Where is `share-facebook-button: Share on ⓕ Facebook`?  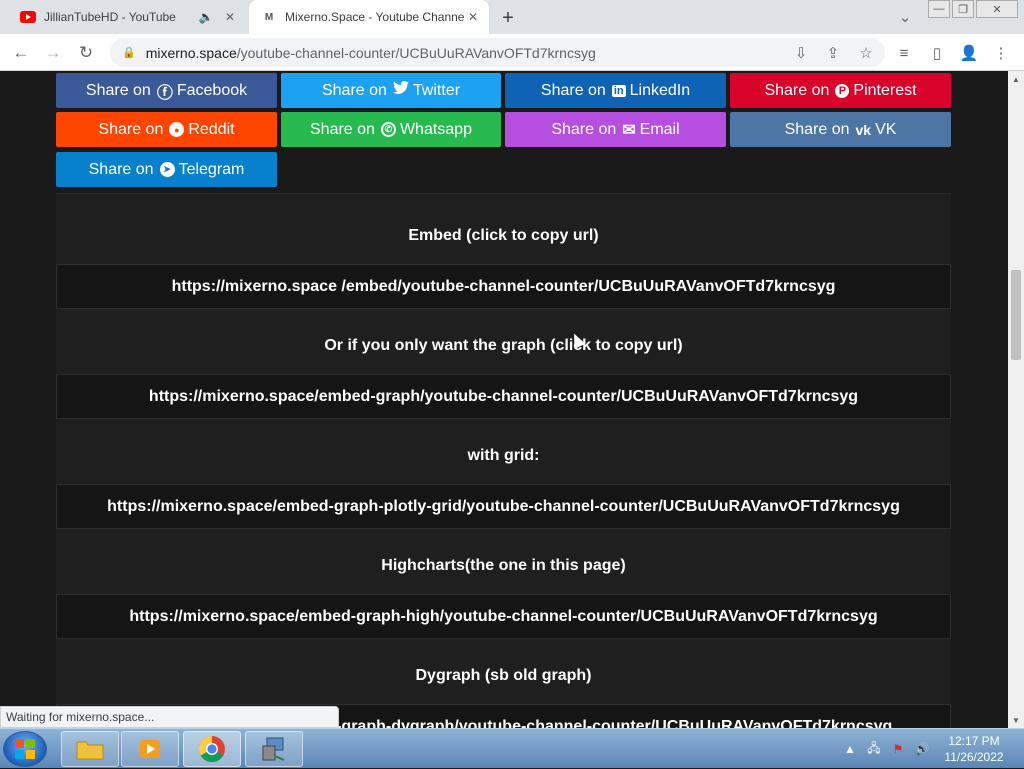
share-facebook-button: Share on ⓕ Facebook is located at coordinates (166, 90).